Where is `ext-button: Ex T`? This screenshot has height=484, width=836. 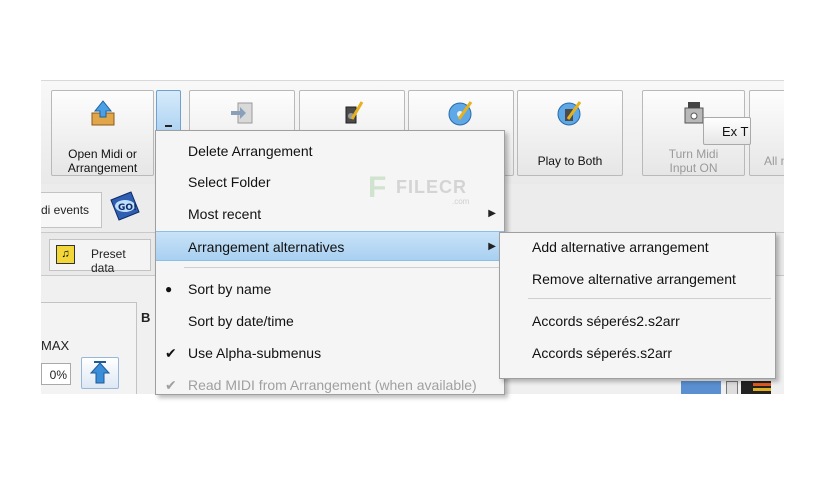 ext-button: Ex T is located at coordinates (727, 131).